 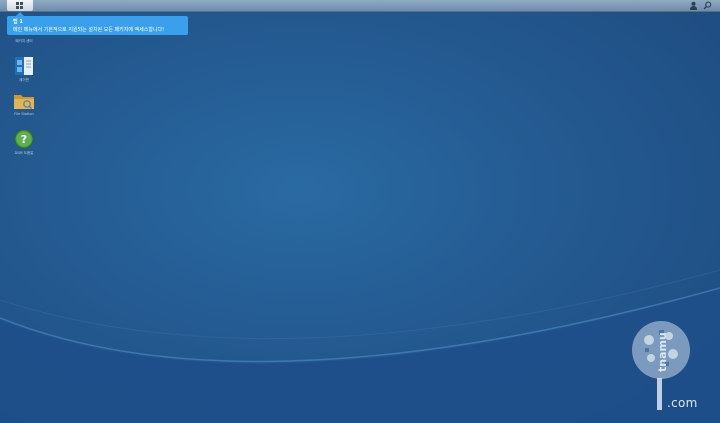 I want to click on grid-icon, so click(x=19, y=5).